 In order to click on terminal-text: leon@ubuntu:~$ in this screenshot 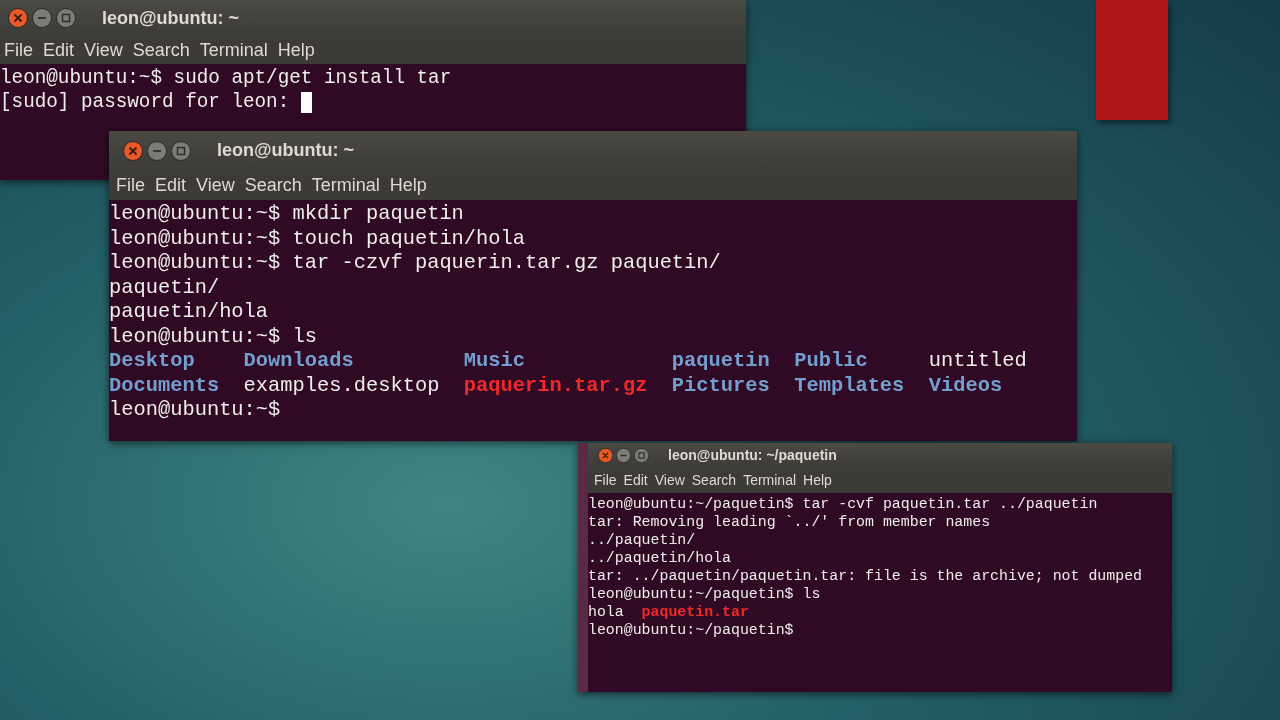, I will do `click(195, 410)`.